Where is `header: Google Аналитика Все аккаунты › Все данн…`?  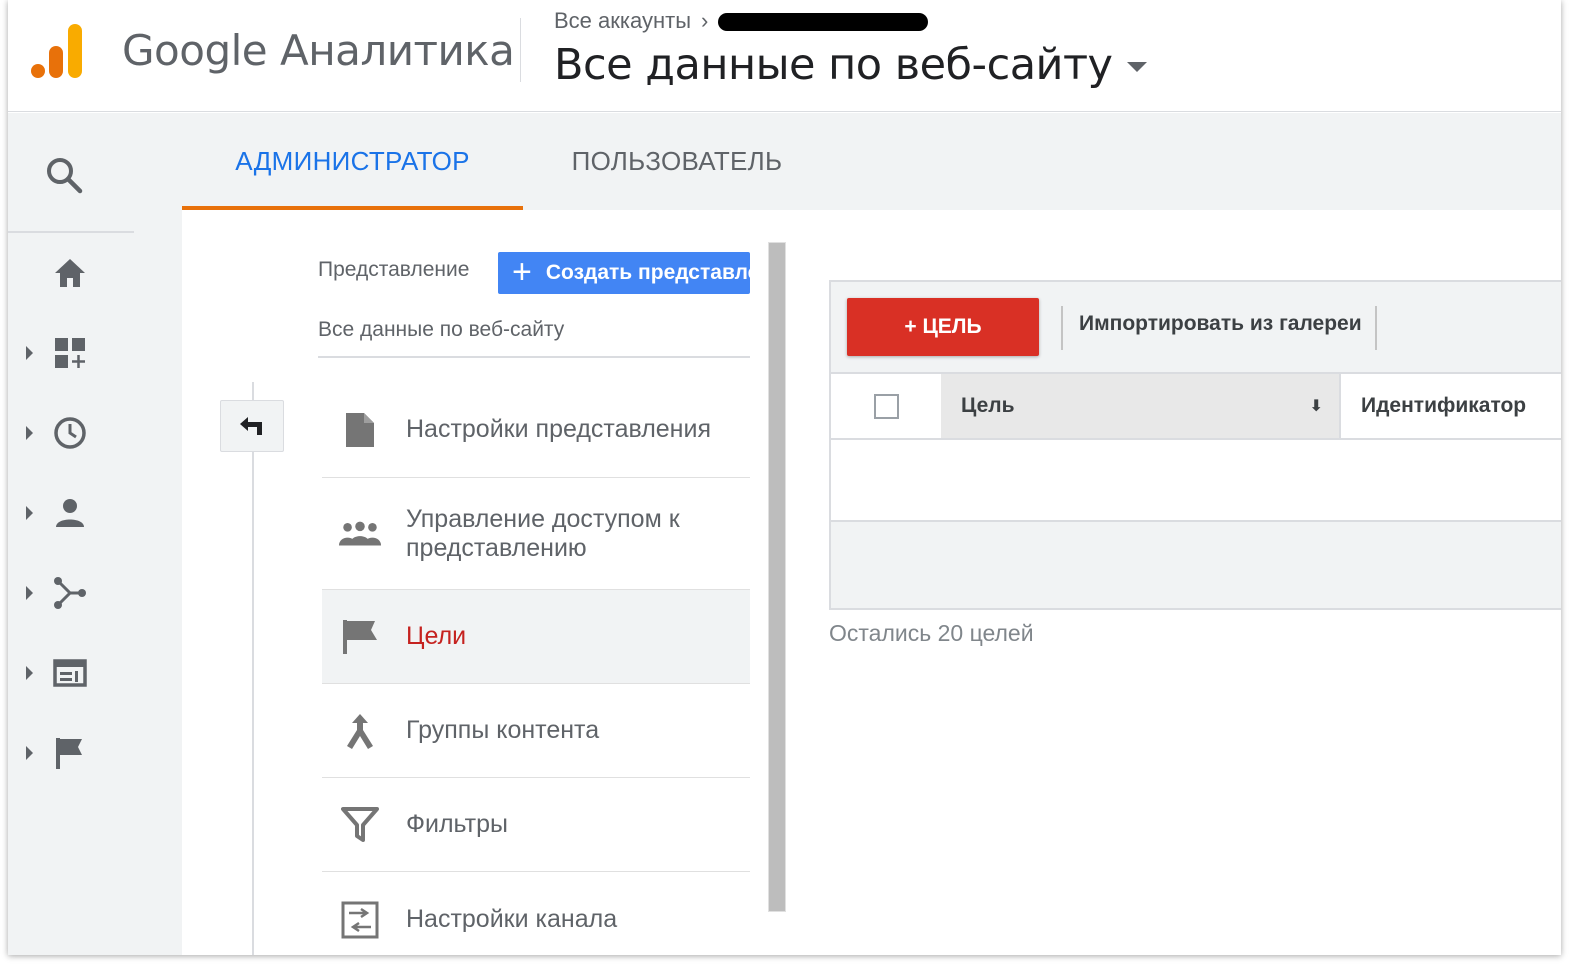 header: Google Аналитика Все аккаунты › Все данн… is located at coordinates (784, 56).